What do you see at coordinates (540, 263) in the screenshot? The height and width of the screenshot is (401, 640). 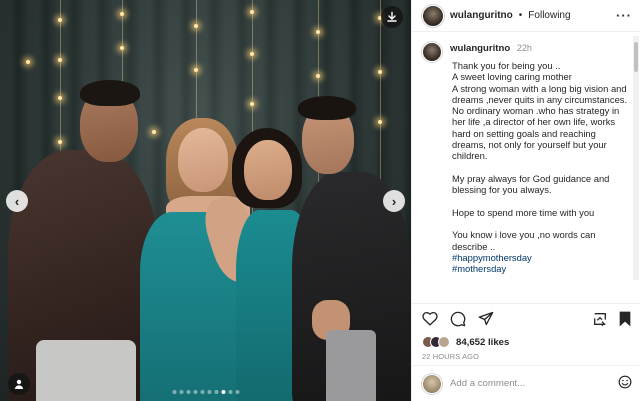 I see `caption-hashtags: #happymothersday #mothersday` at bounding box center [540, 263].